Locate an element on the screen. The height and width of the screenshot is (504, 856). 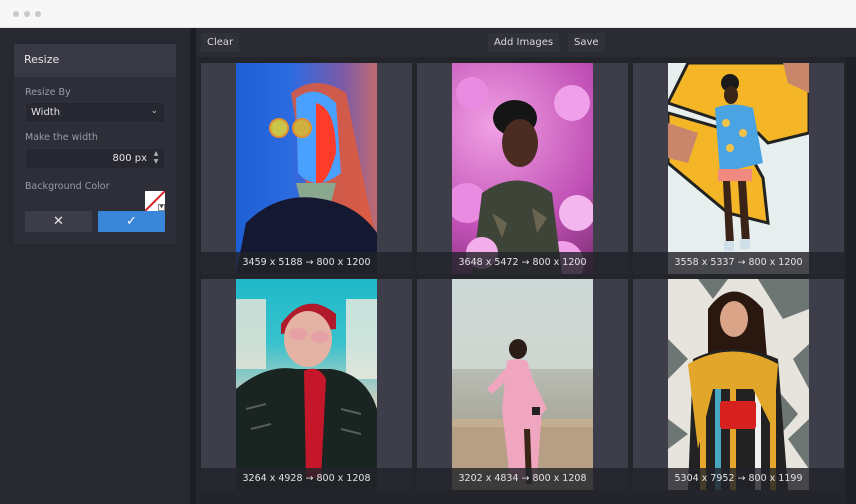
image-size-caption: 3202 x 4834 → 800 x 1208 is located at coordinates (522, 479).